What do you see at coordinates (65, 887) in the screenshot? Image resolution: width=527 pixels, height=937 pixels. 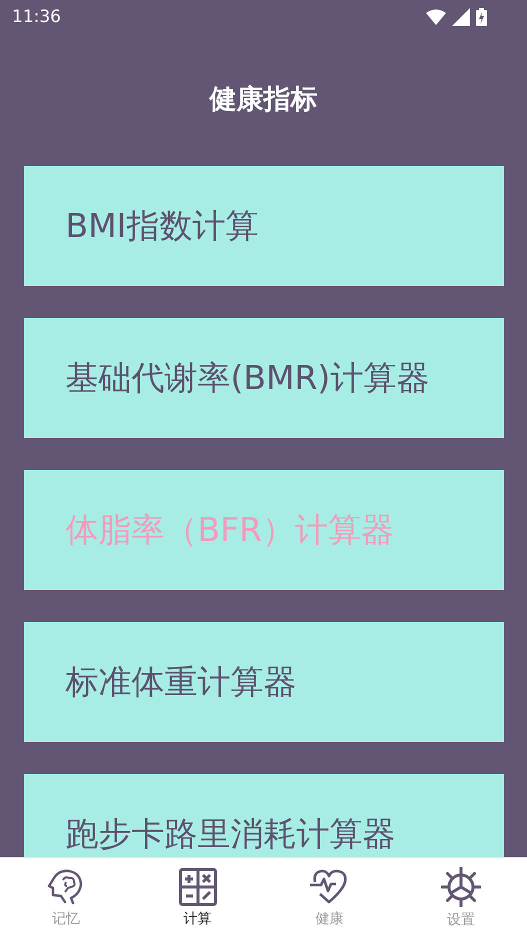 I see `head-icon` at bounding box center [65, 887].